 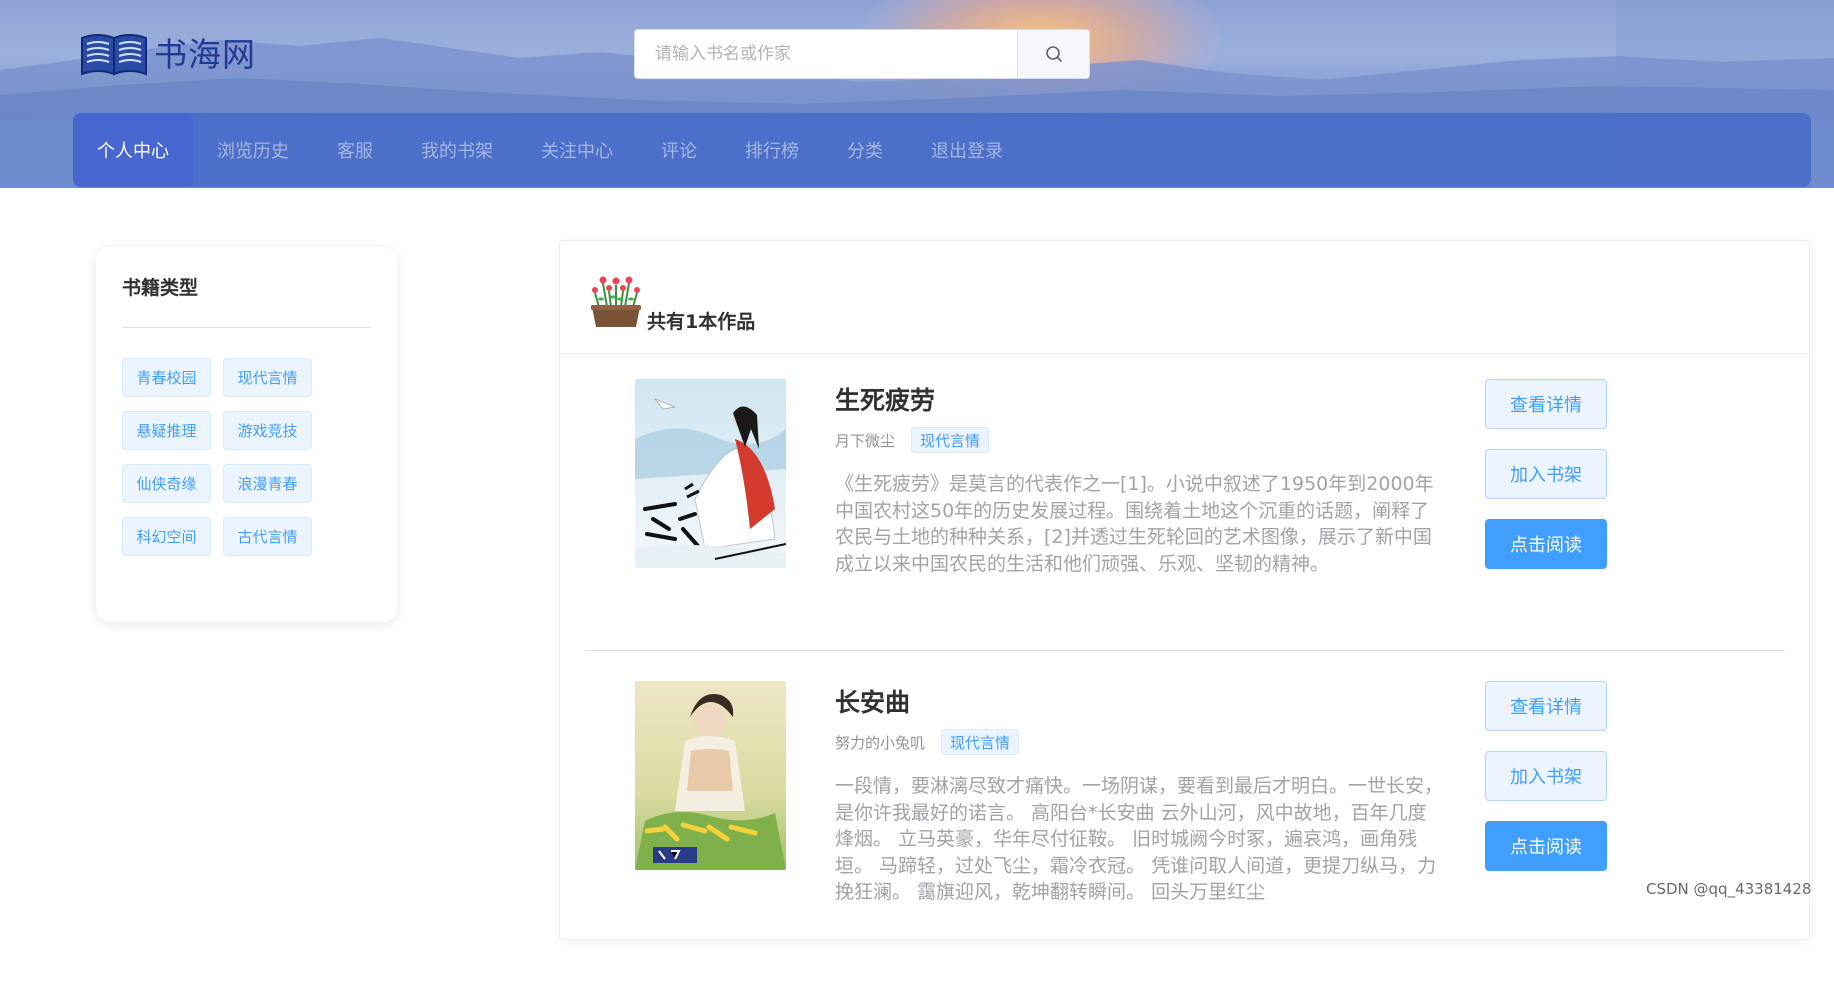 What do you see at coordinates (114, 55) in the screenshot?
I see `book-logo-icon` at bounding box center [114, 55].